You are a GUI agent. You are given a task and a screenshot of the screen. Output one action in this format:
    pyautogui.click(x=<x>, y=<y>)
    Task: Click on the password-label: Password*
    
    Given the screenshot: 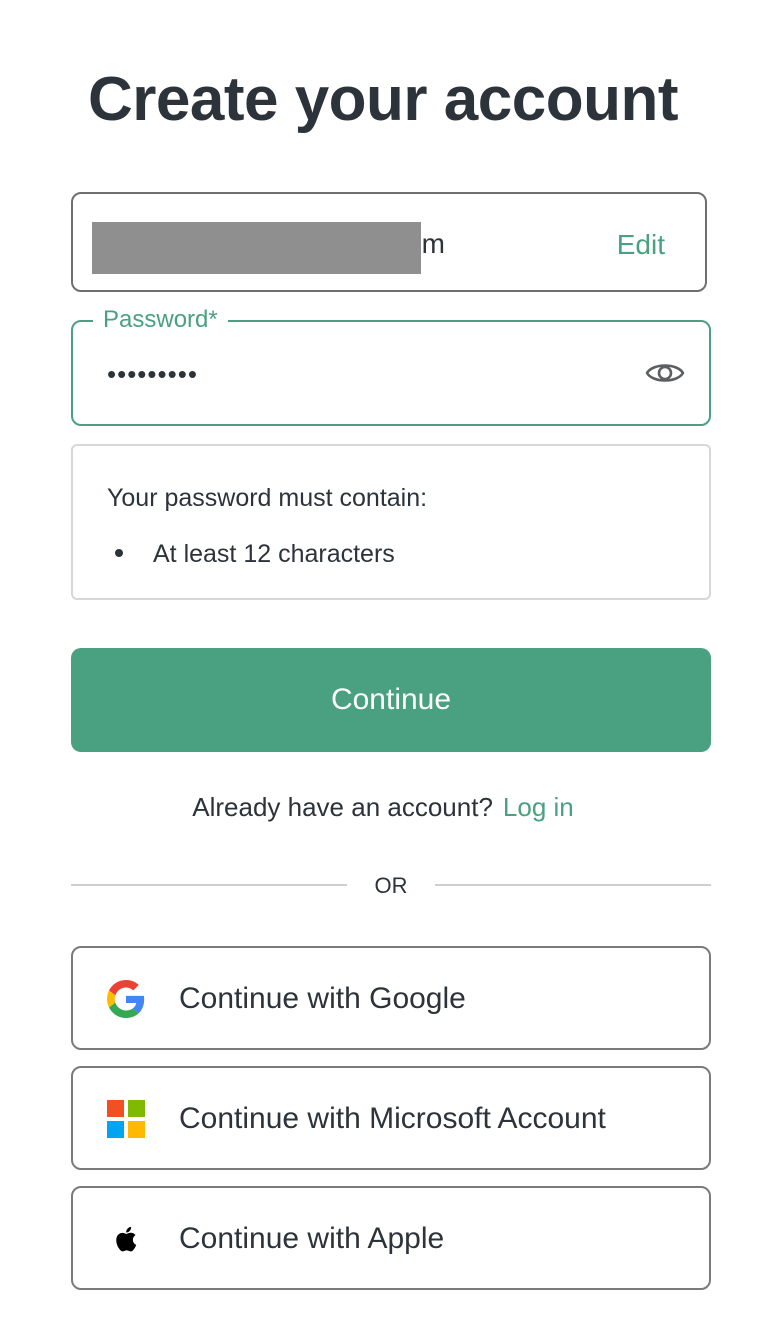 What is the action you would take?
    pyautogui.click(x=160, y=320)
    